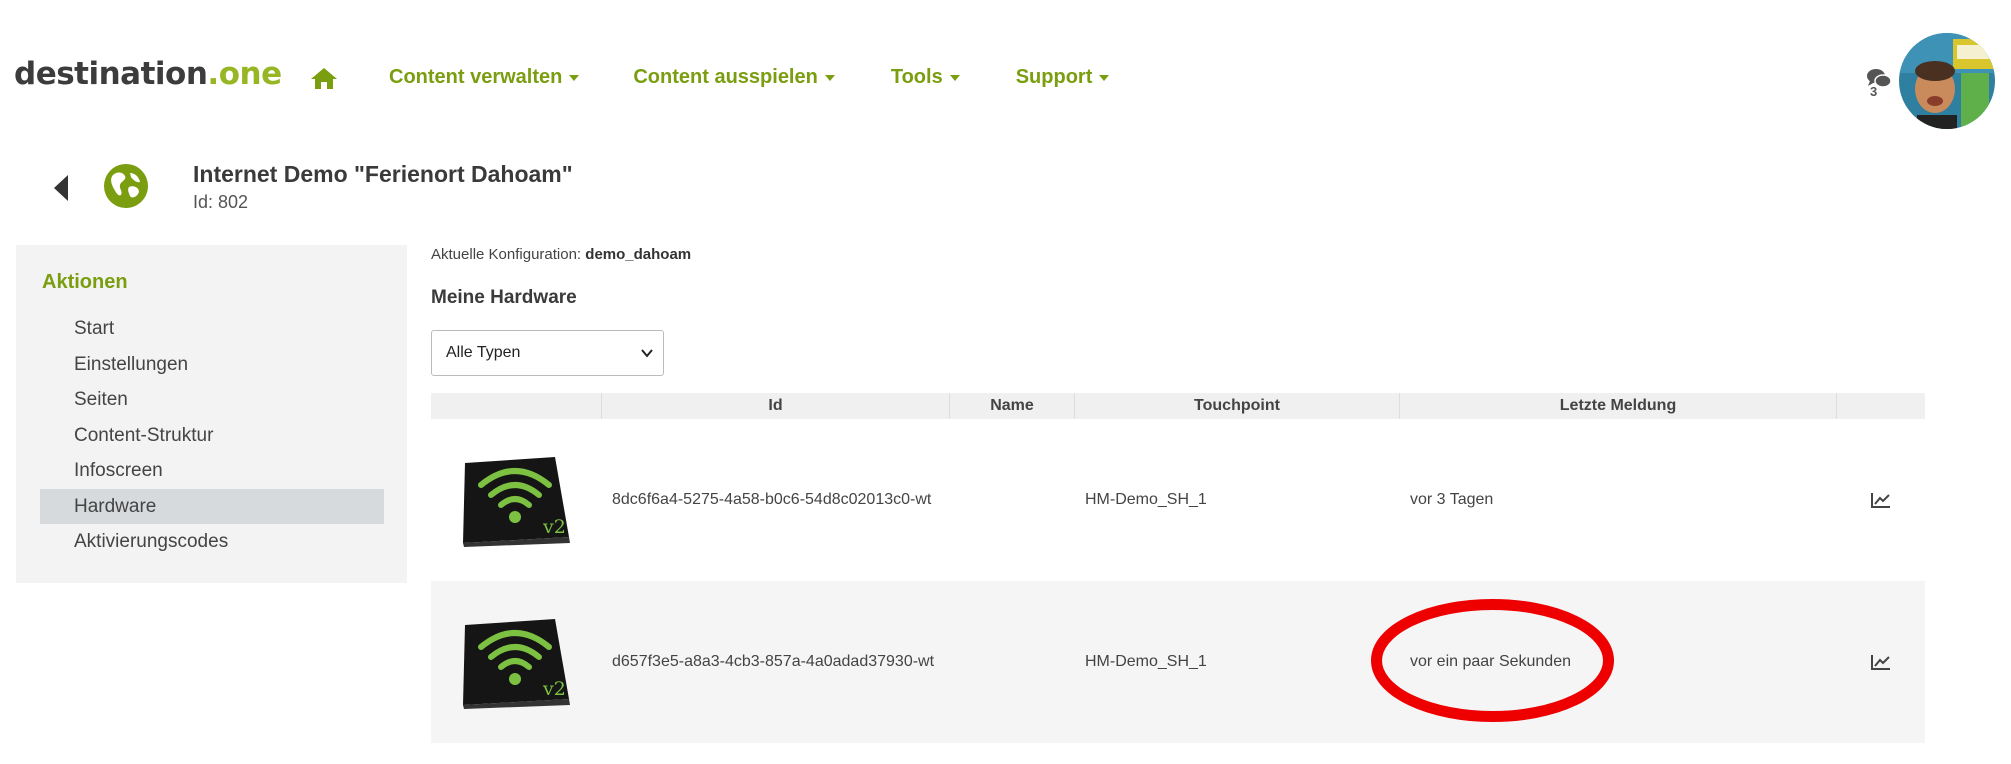 The height and width of the screenshot is (764, 2011). I want to click on device-id: 8dc6f6a4-5275-4a58-b0c6-54d8c02013c0-wt, so click(772, 499).